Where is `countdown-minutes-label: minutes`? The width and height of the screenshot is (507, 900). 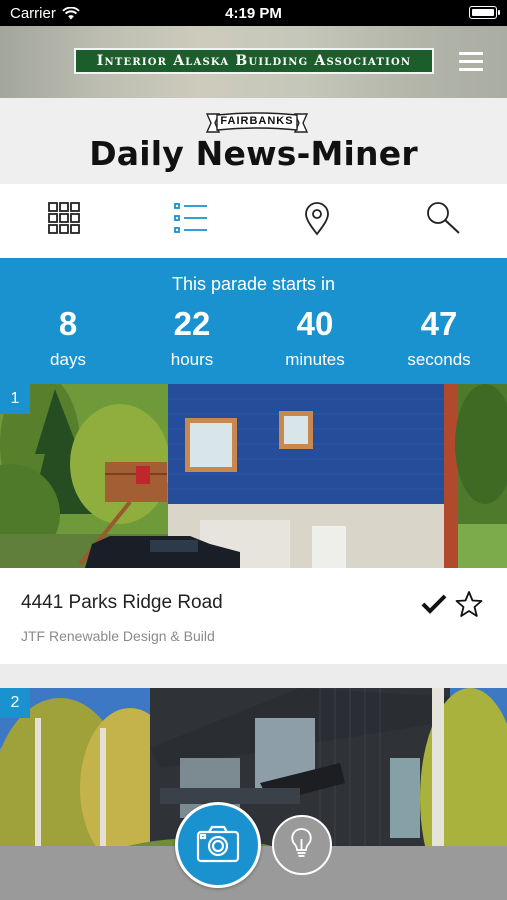
countdown-minutes-label: minutes is located at coordinates (315, 359).